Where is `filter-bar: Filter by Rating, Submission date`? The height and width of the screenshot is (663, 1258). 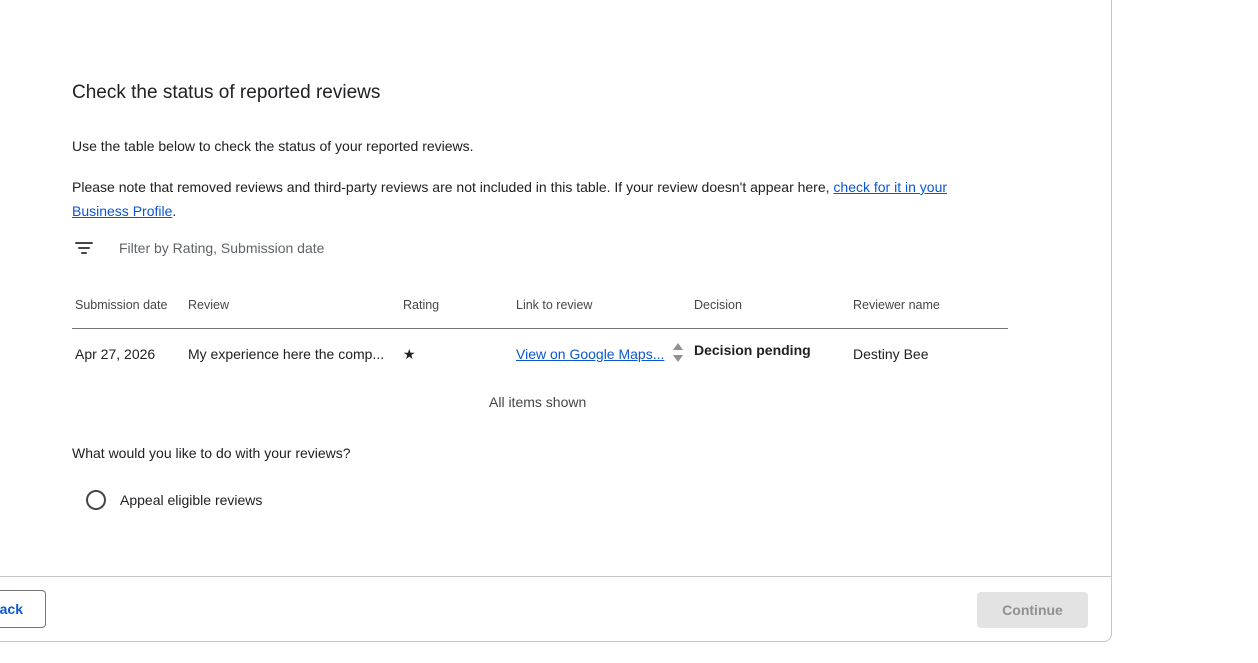
filter-bar: Filter by Rating, Submission date is located at coordinates (198, 248).